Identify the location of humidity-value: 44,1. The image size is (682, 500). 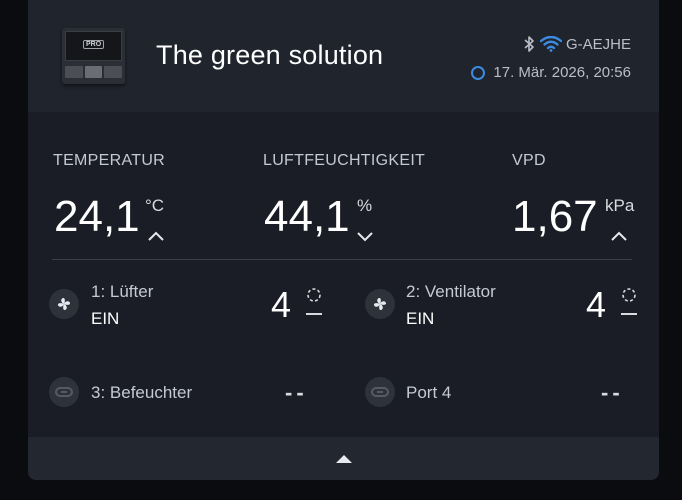
(307, 217).